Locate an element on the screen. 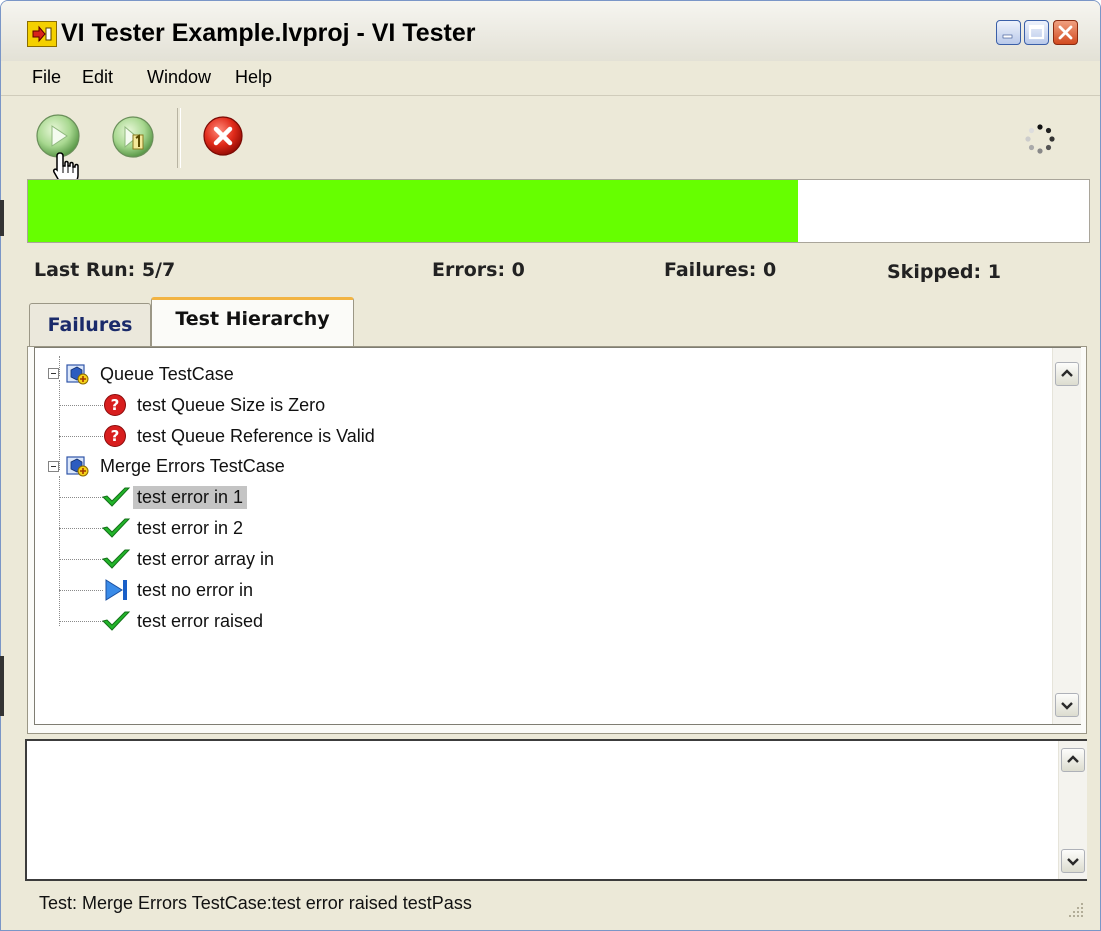 Image resolution: width=1101 pixels, height=931 pixels. run-selected-icon is located at coordinates (133, 137).